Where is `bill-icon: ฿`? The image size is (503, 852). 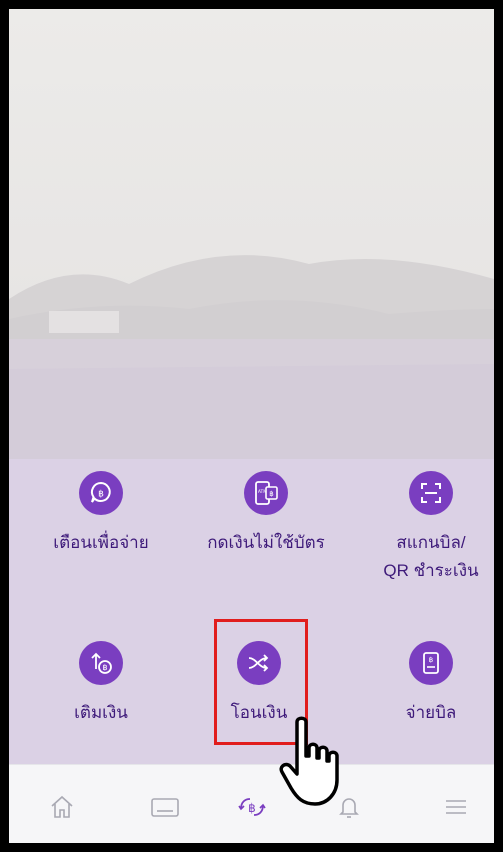
bill-icon: ฿ is located at coordinates (431, 663).